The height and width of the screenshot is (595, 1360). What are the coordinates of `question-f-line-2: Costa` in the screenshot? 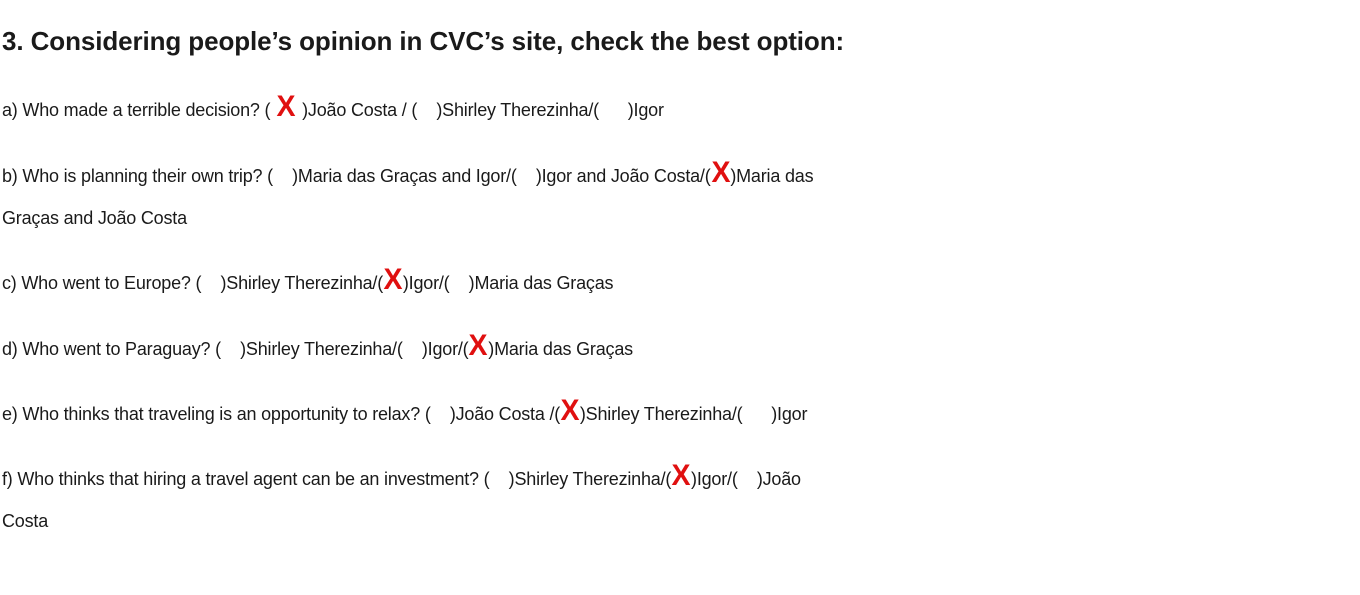 It's located at (25, 521).